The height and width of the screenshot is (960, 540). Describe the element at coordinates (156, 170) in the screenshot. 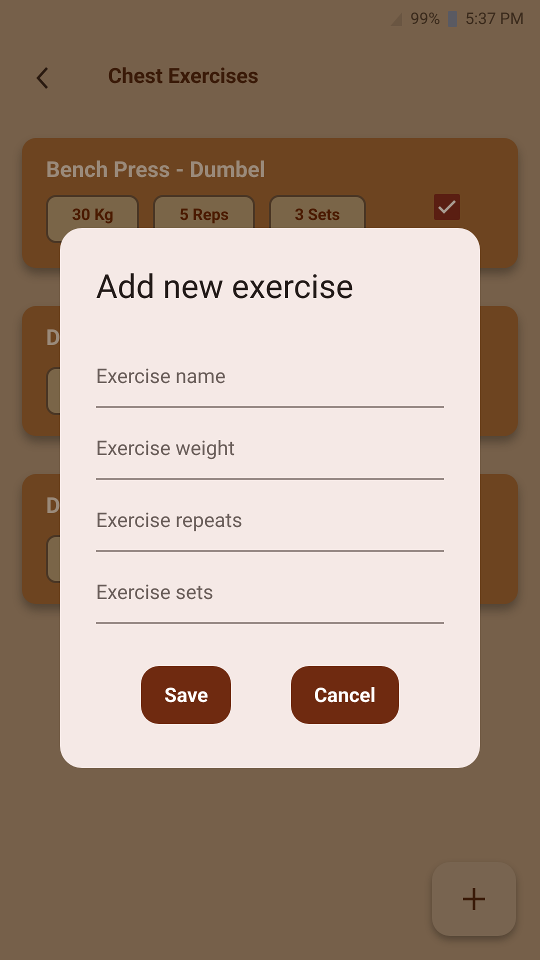

I see `exercise-title: Bench Press - Dumbel` at that location.